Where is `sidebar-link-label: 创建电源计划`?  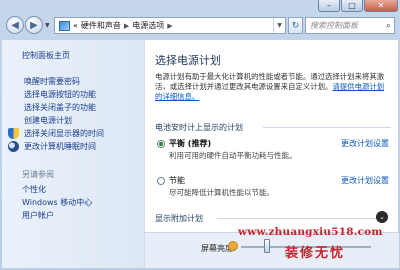 sidebar-link-label: 创建电源计划 is located at coordinates (48, 120).